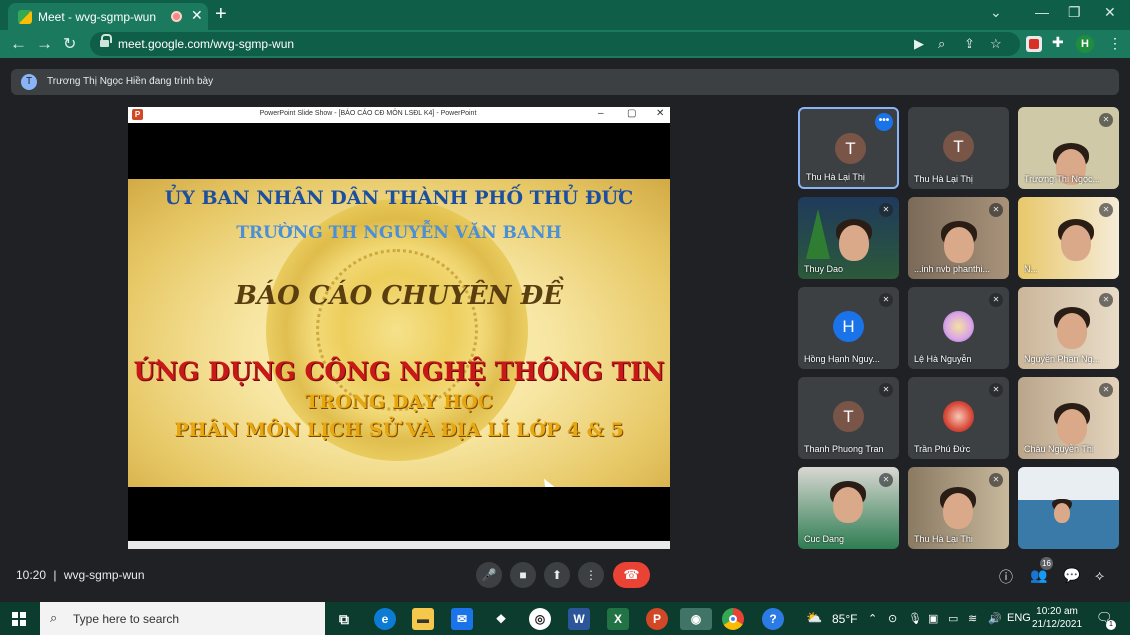 The image size is (1130, 635). Describe the element at coordinates (601, 113) in the screenshot. I see `slideshow-minimize-icon: –` at that location.